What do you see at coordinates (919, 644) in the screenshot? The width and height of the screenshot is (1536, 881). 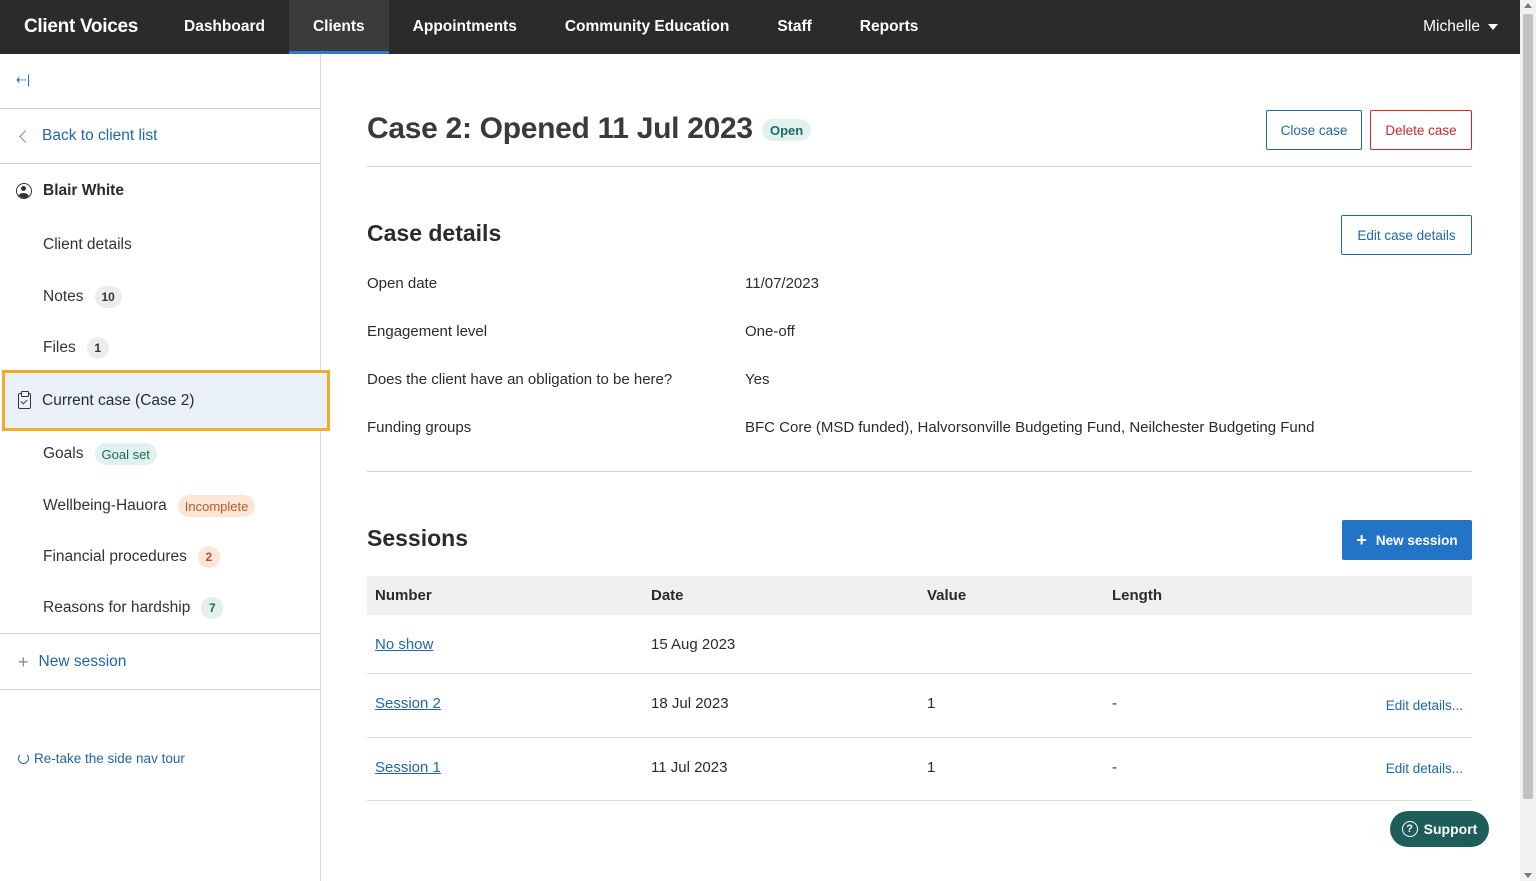 I see `table-row: No show 15 Aug 2023` at bounding box center [919, 644].